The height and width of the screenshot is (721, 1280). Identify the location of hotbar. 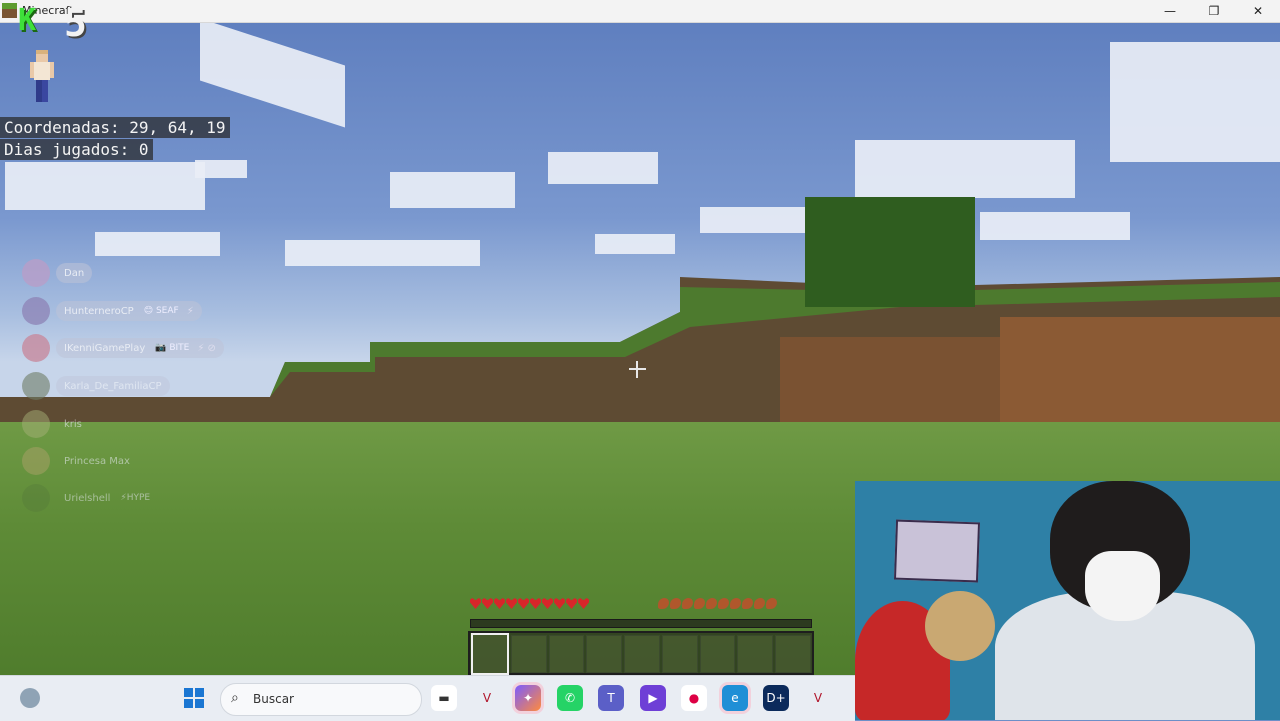
(641, 653).